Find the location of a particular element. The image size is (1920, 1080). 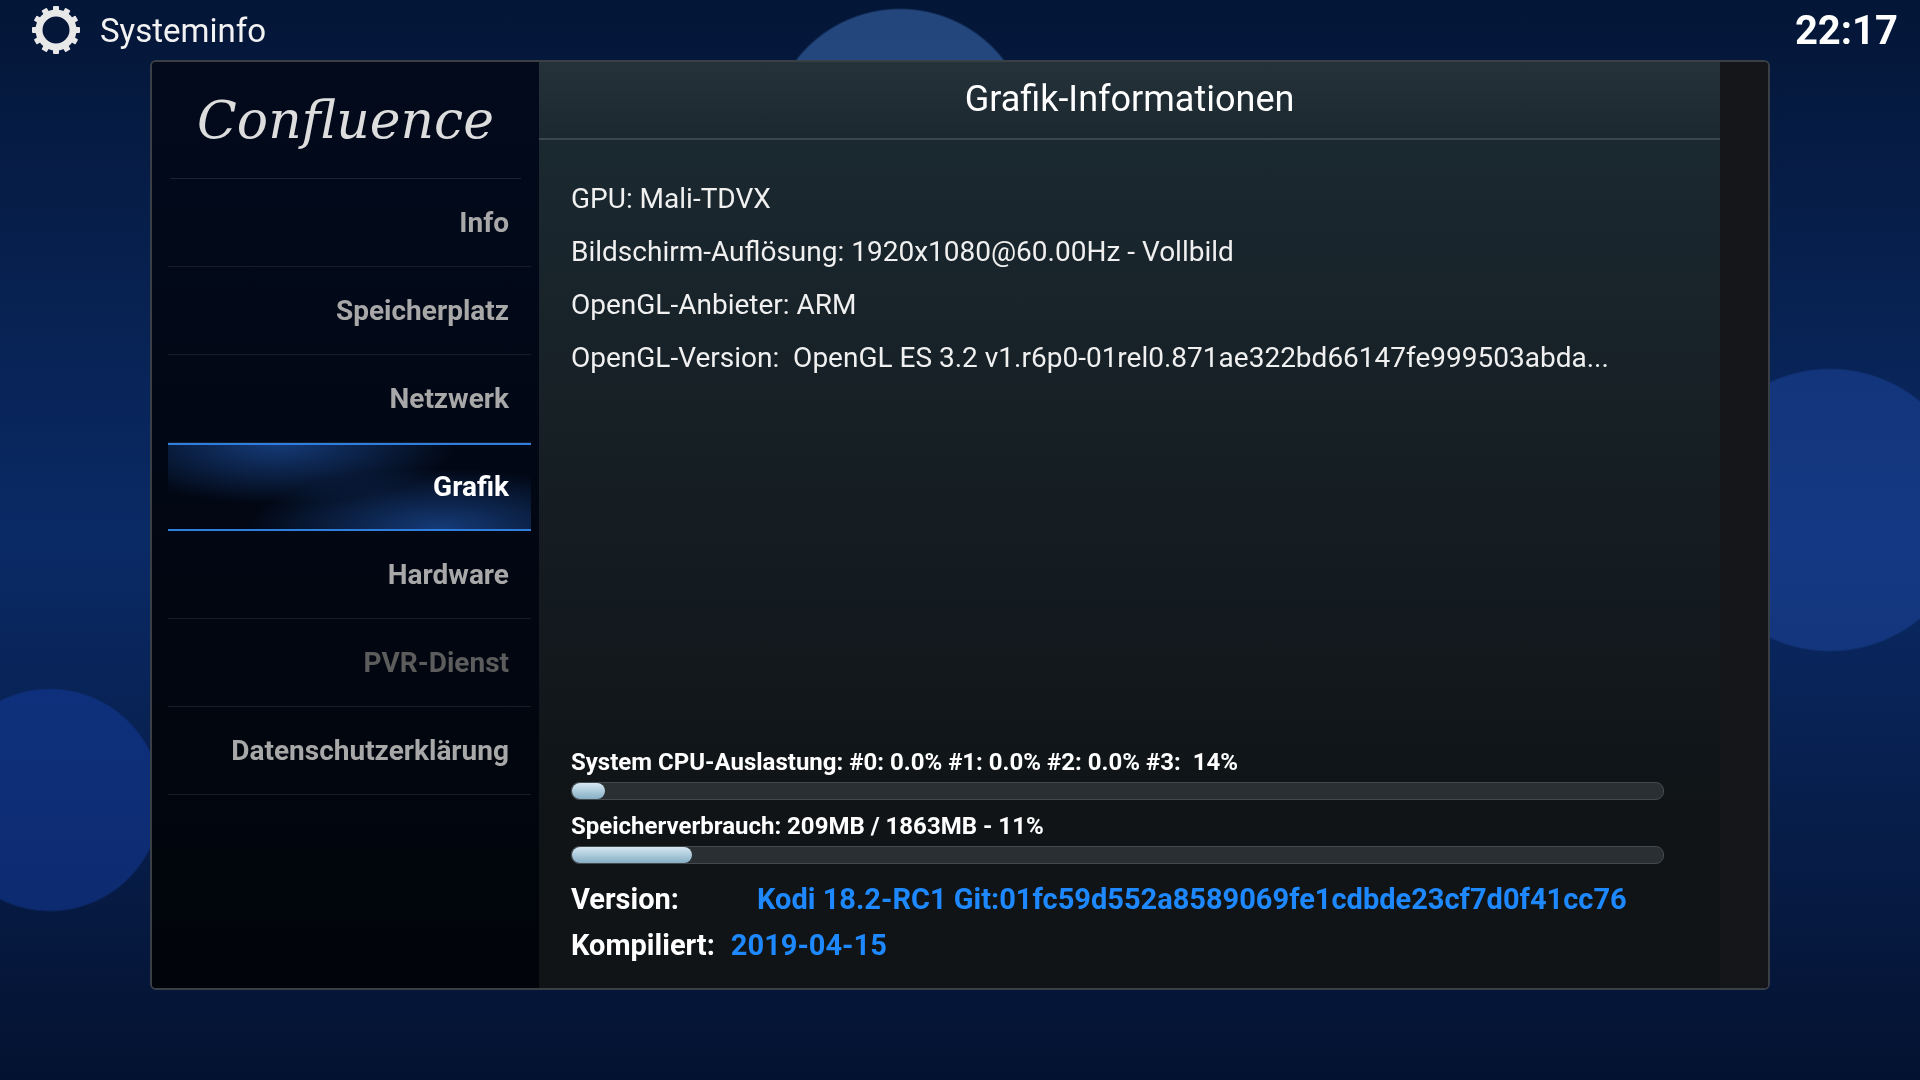

version-value: Kodi 18.2-RC1 Git:01fc59d552a8589069fe1cdbde23cf7d0f41cc76 is located at coordinates (1192, 899).